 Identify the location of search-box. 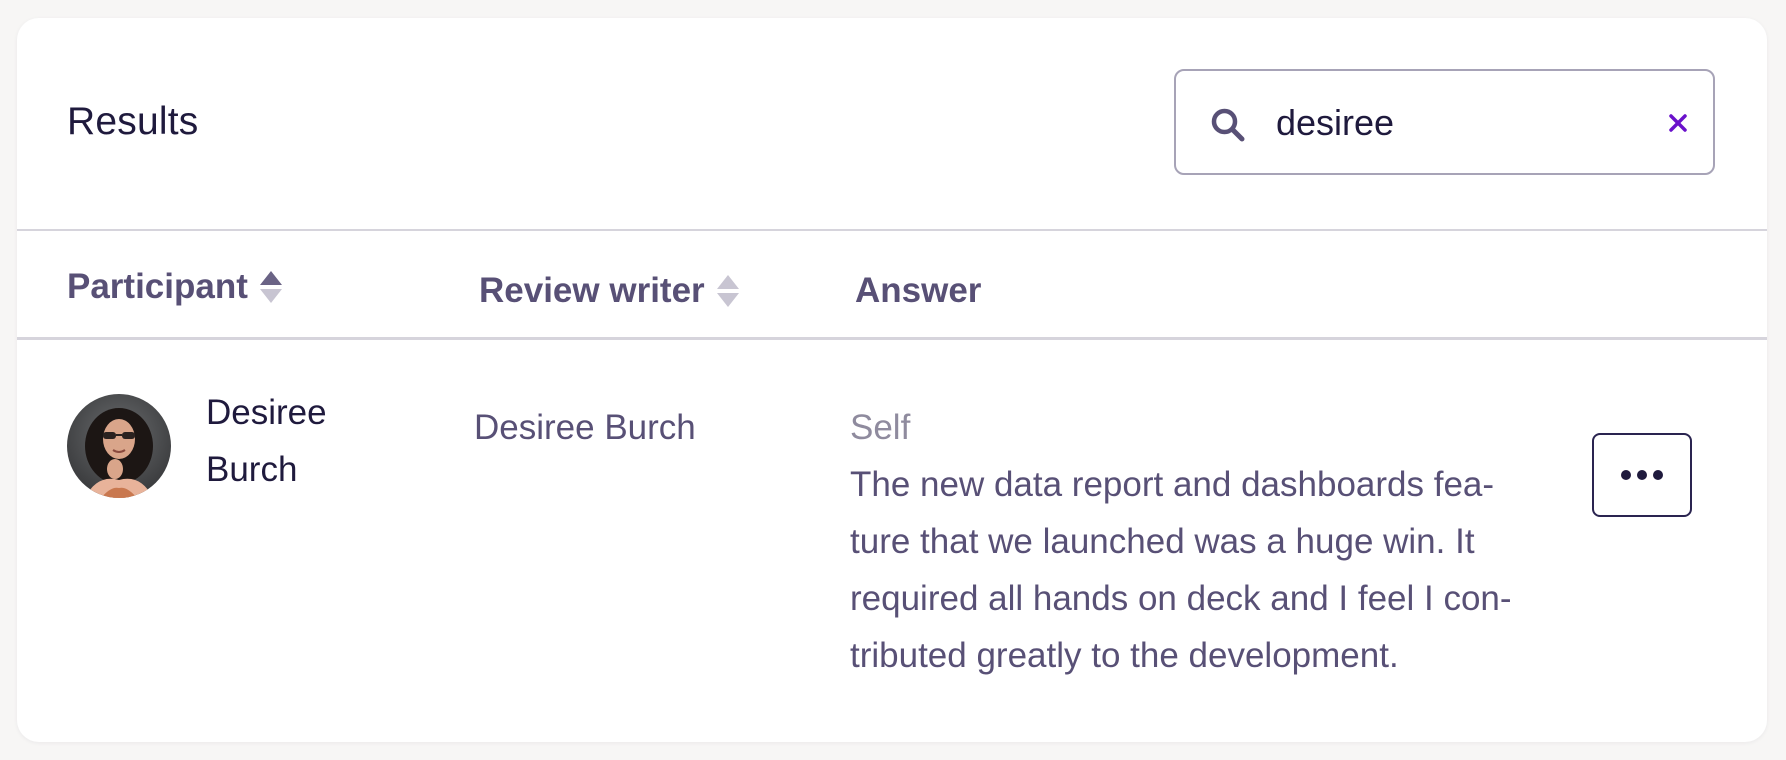
(1444, 122).